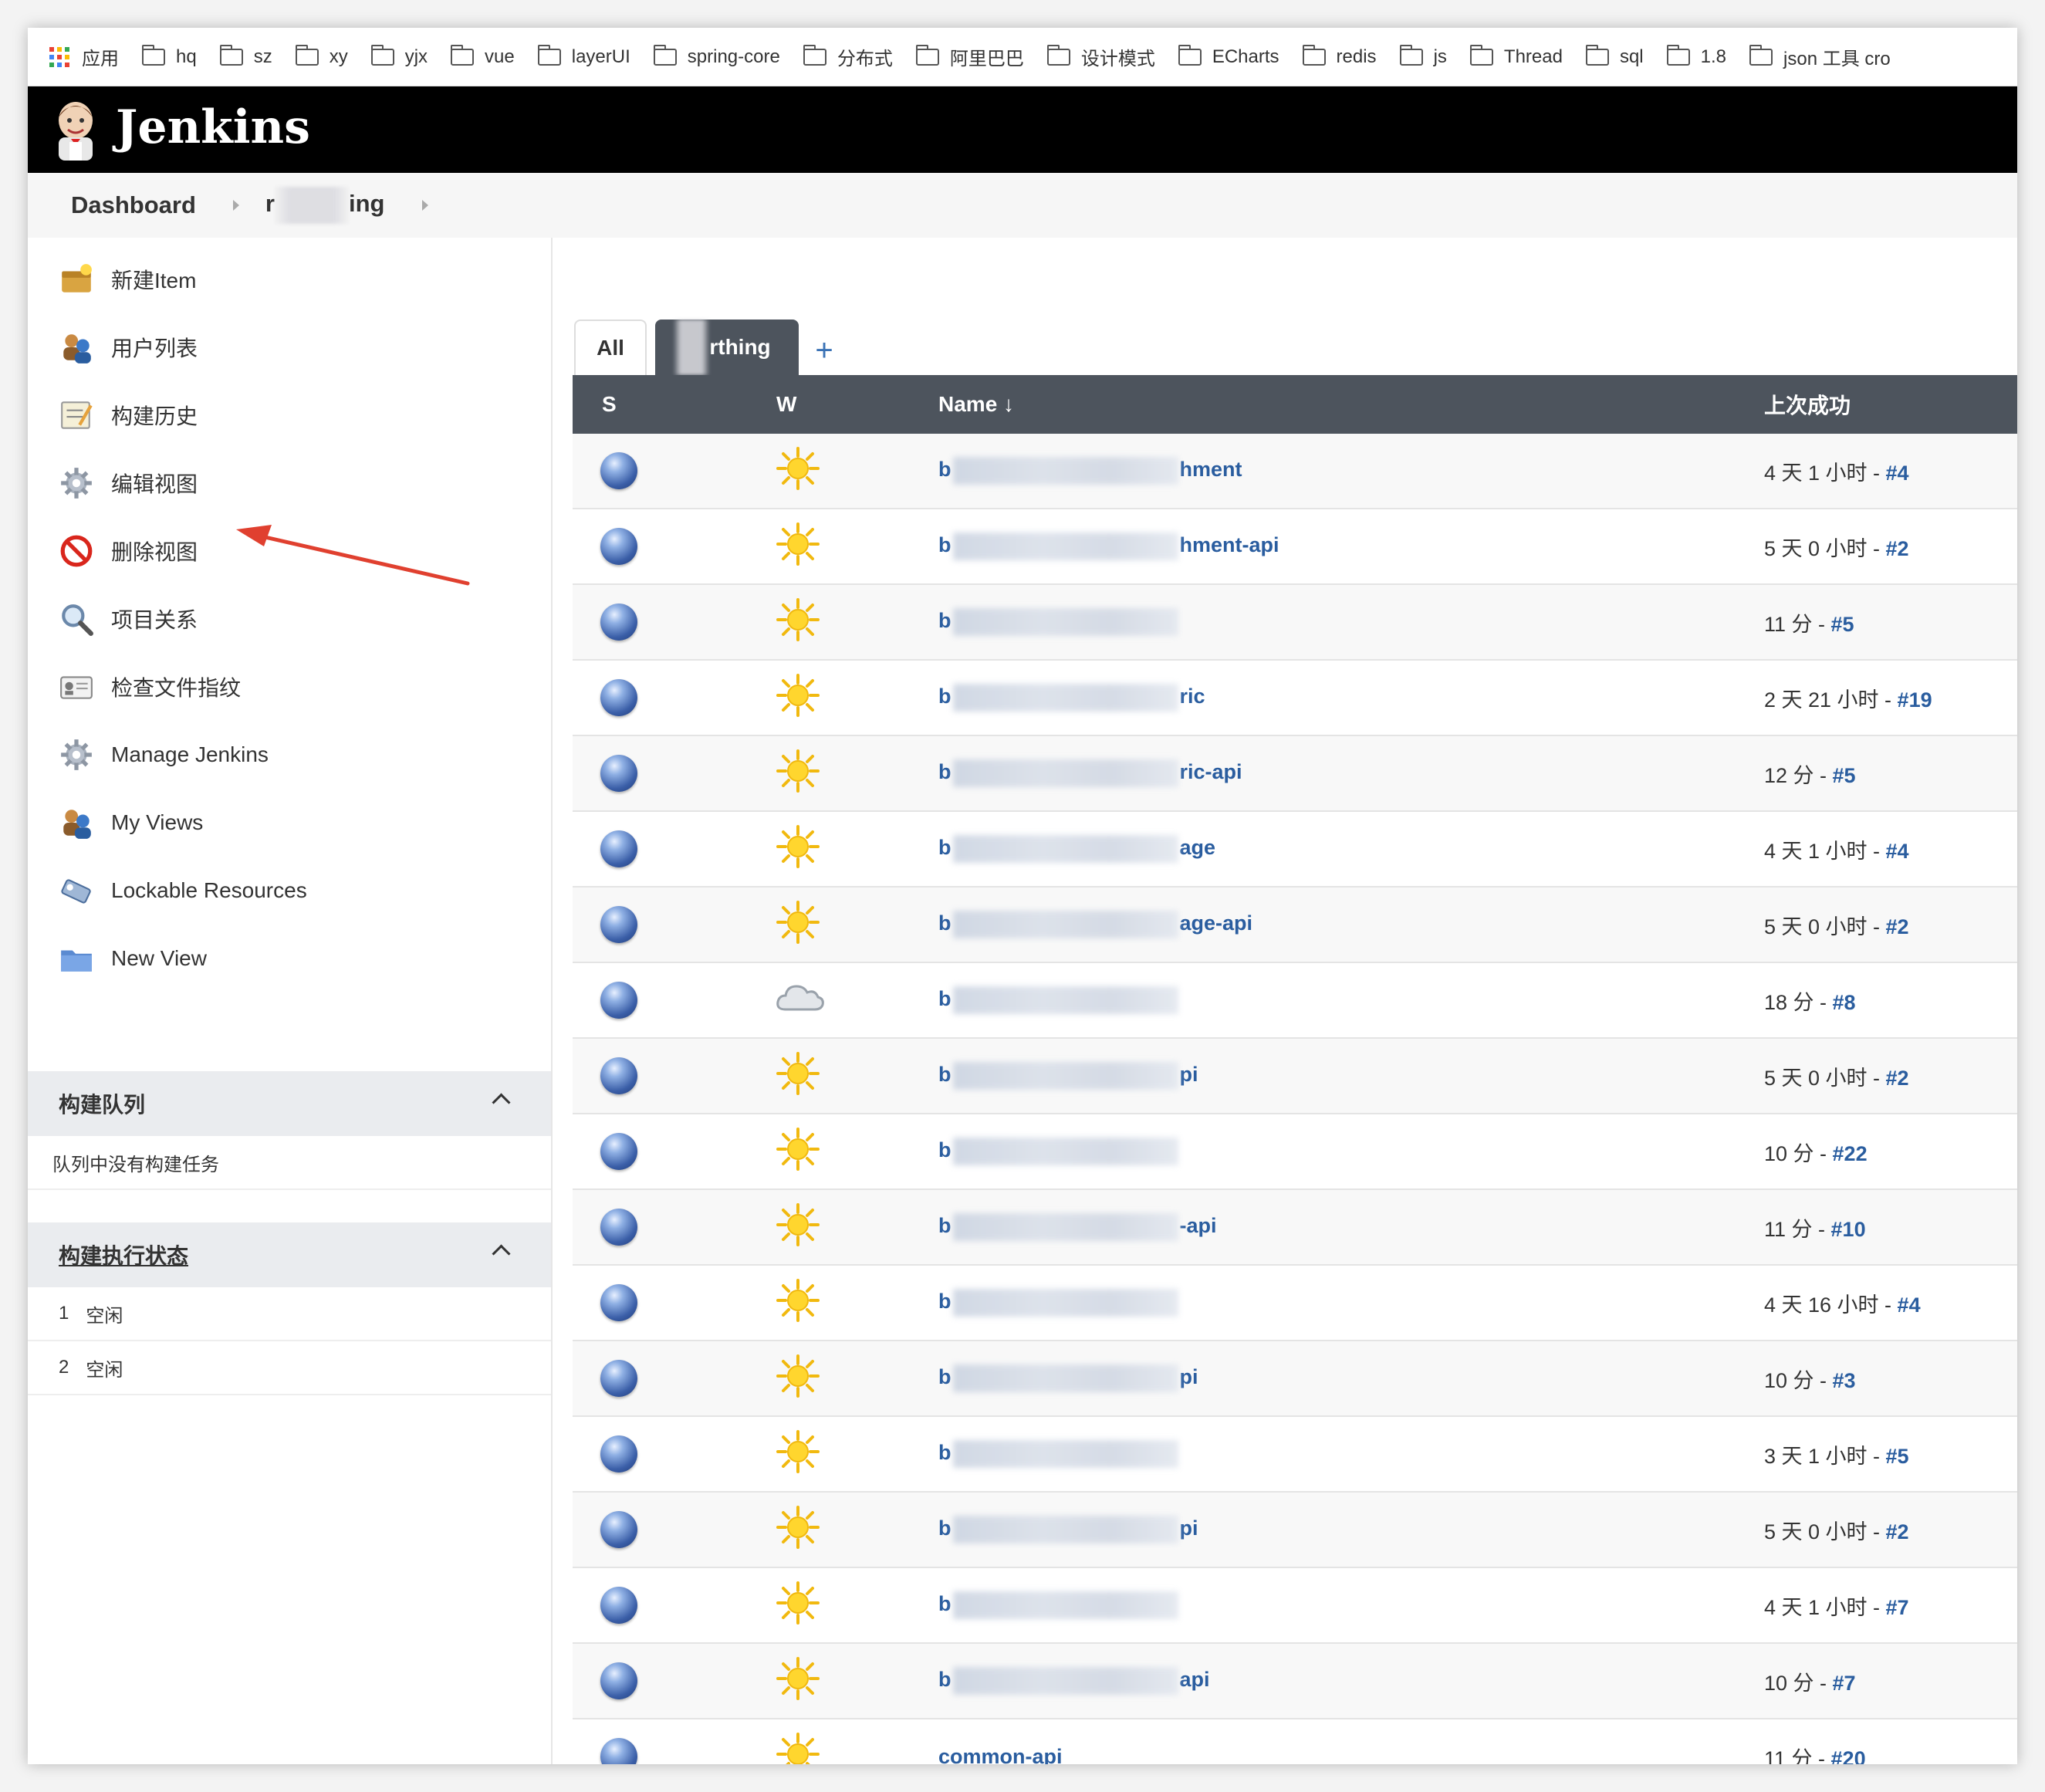 The width and height of the screenshot is (2045, 1792). What do you see at coordinates (483, 56) in the screenshot?
I see `bookmark-item: vue` at bounding box center [483, 56].